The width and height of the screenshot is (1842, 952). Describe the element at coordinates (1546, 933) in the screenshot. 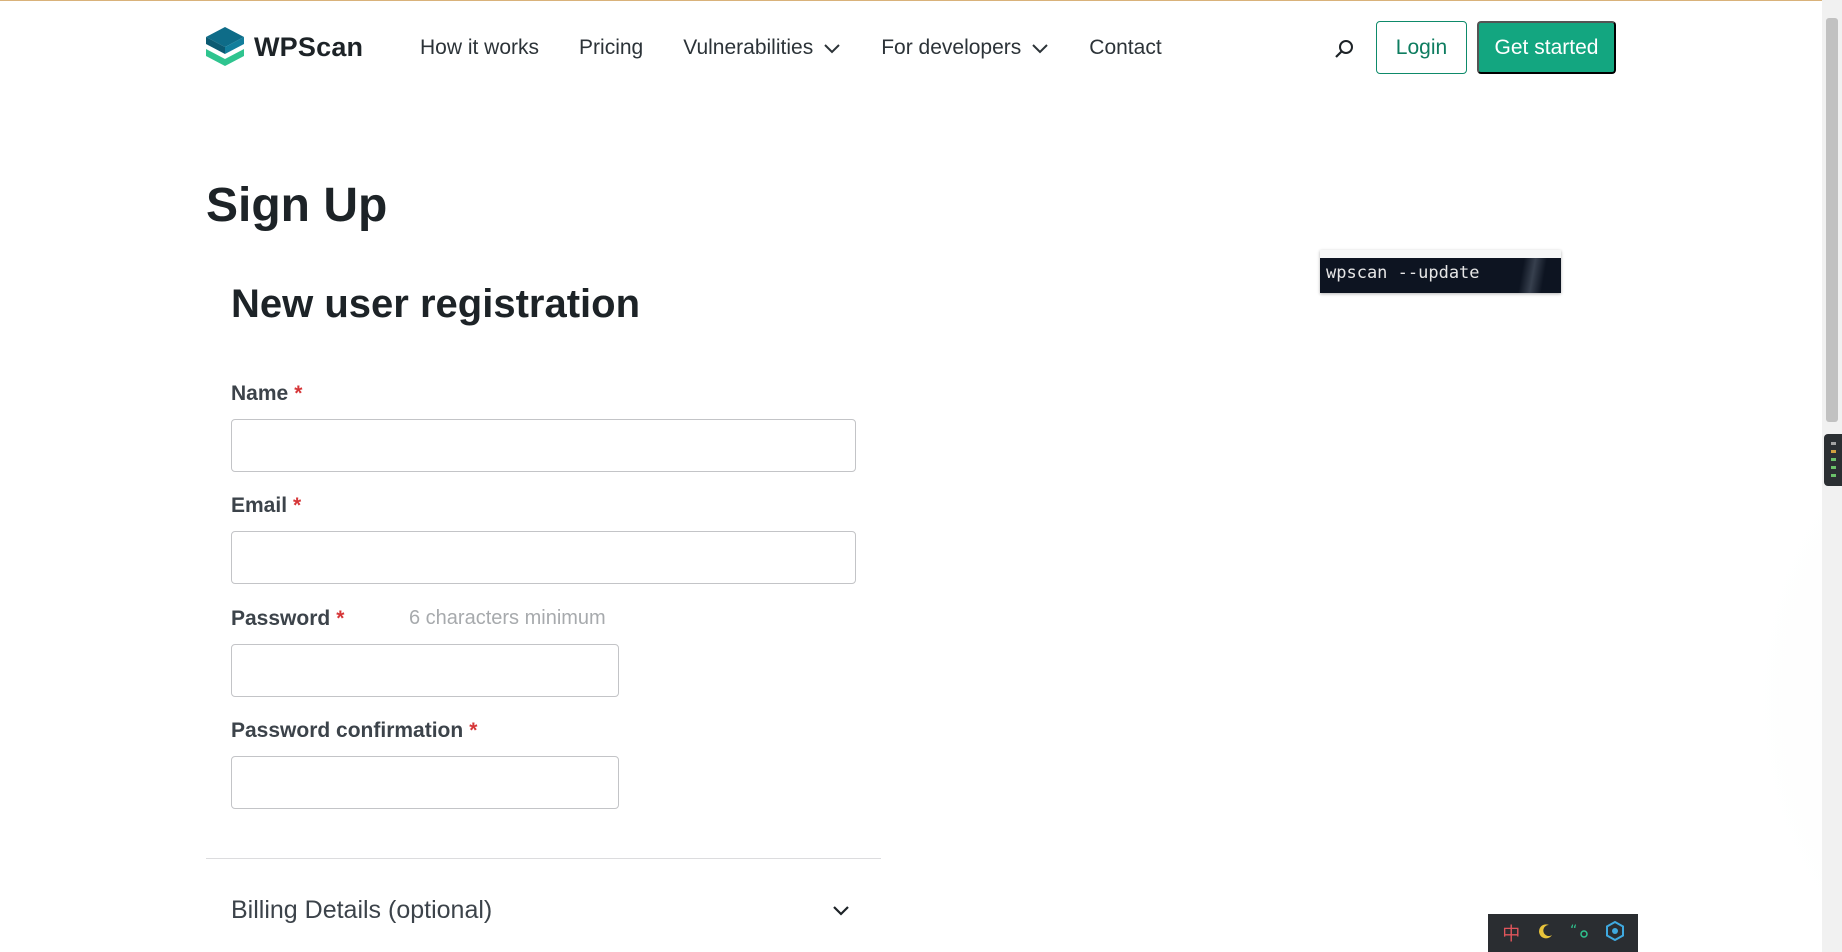

I see `moon-icon` at that location.